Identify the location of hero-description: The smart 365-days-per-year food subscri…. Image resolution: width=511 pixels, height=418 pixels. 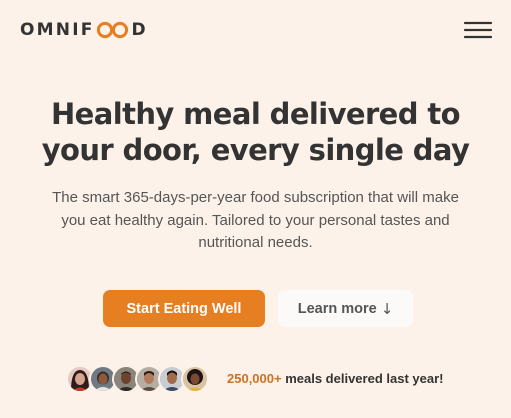
(255, 221).